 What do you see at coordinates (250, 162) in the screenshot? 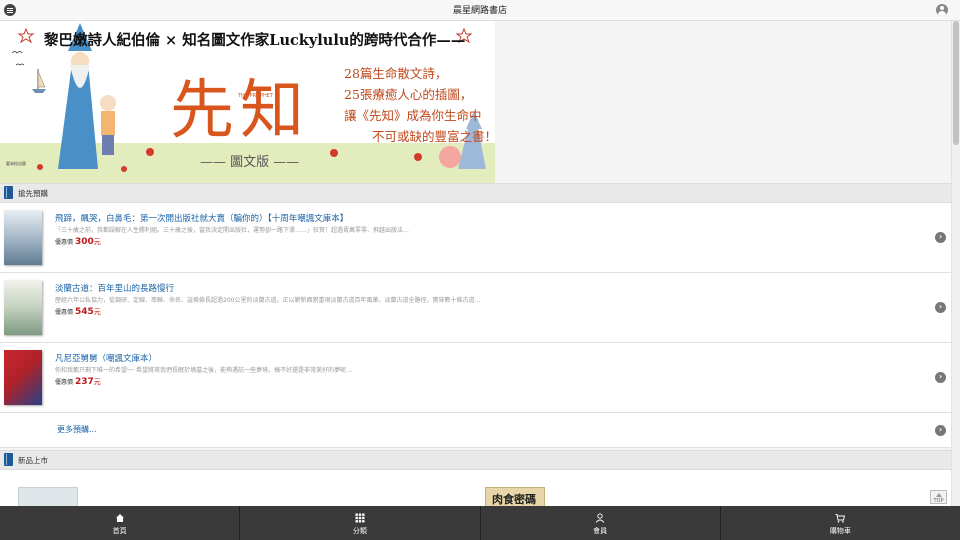
I see `banner-edition: —— 圖文版 ——` at bounding box center [250, 162].